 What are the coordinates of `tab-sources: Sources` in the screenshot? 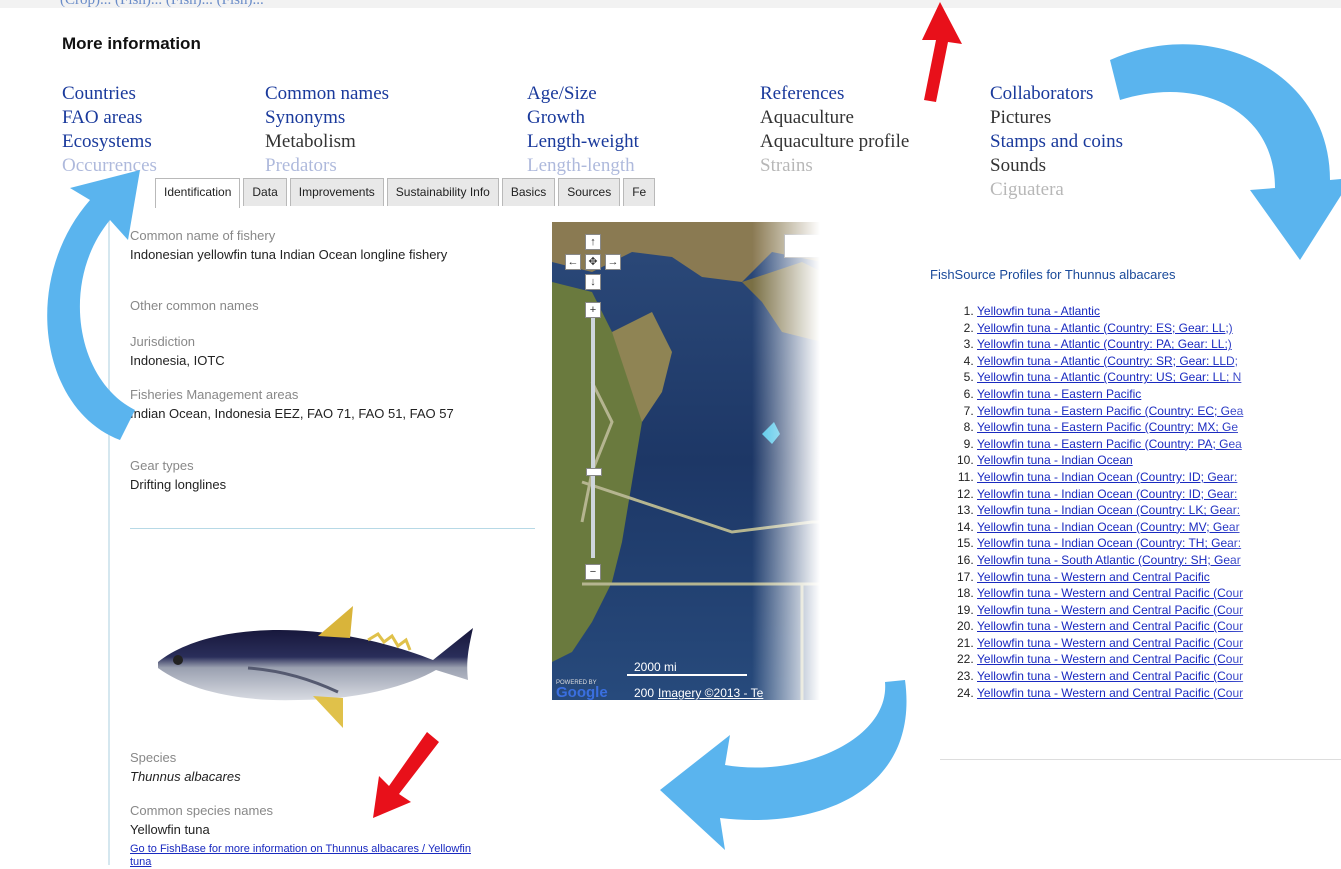 It's located at (589, 192).